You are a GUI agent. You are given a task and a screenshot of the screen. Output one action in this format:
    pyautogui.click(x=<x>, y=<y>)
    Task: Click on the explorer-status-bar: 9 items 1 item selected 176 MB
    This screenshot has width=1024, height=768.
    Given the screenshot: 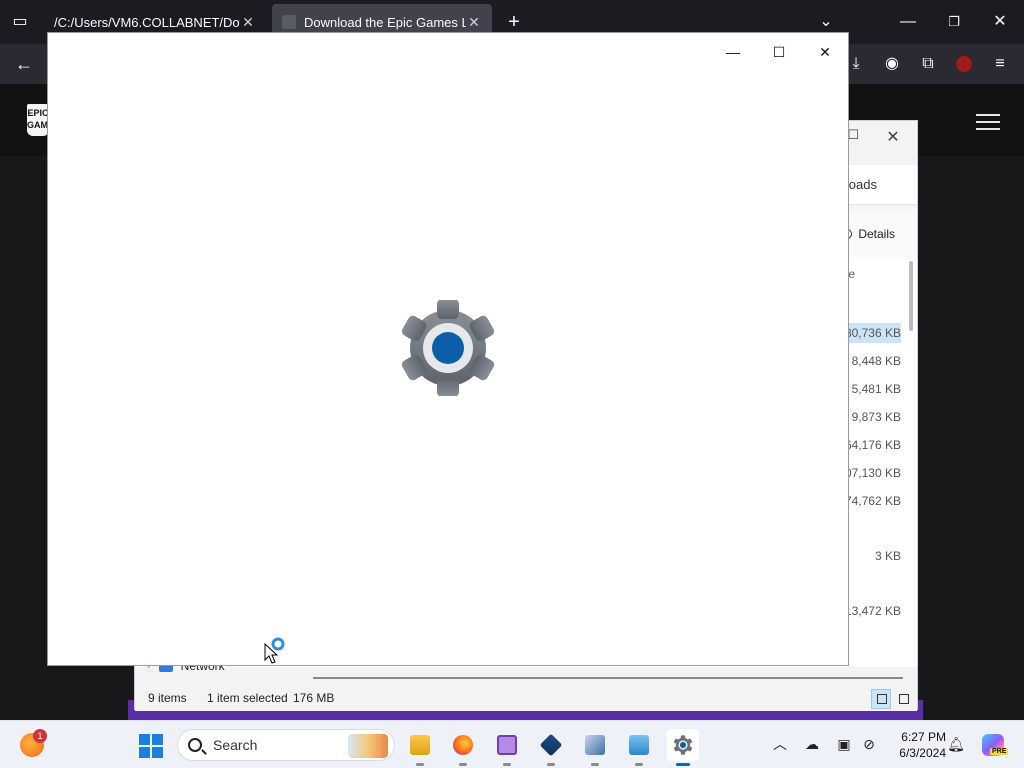 What is the action you would take?
    pyautogui.click(x=526, y=699)
    